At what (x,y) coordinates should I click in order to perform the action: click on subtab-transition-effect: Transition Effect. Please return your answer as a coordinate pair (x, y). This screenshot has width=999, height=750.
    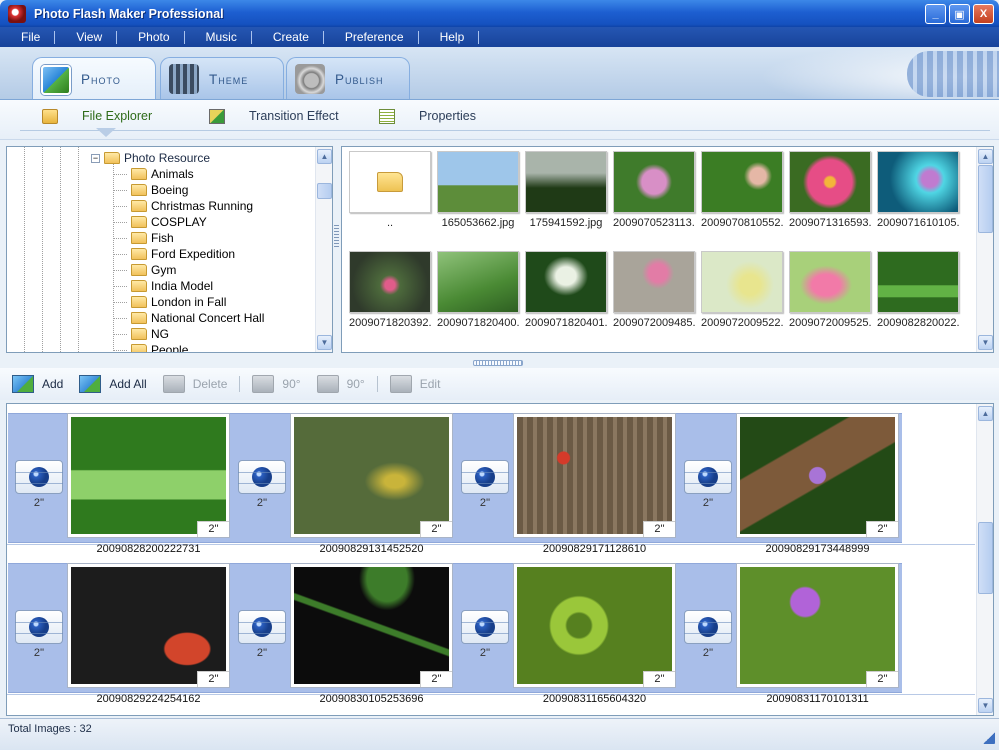
    Looking at the image, I should click on (274, 116).